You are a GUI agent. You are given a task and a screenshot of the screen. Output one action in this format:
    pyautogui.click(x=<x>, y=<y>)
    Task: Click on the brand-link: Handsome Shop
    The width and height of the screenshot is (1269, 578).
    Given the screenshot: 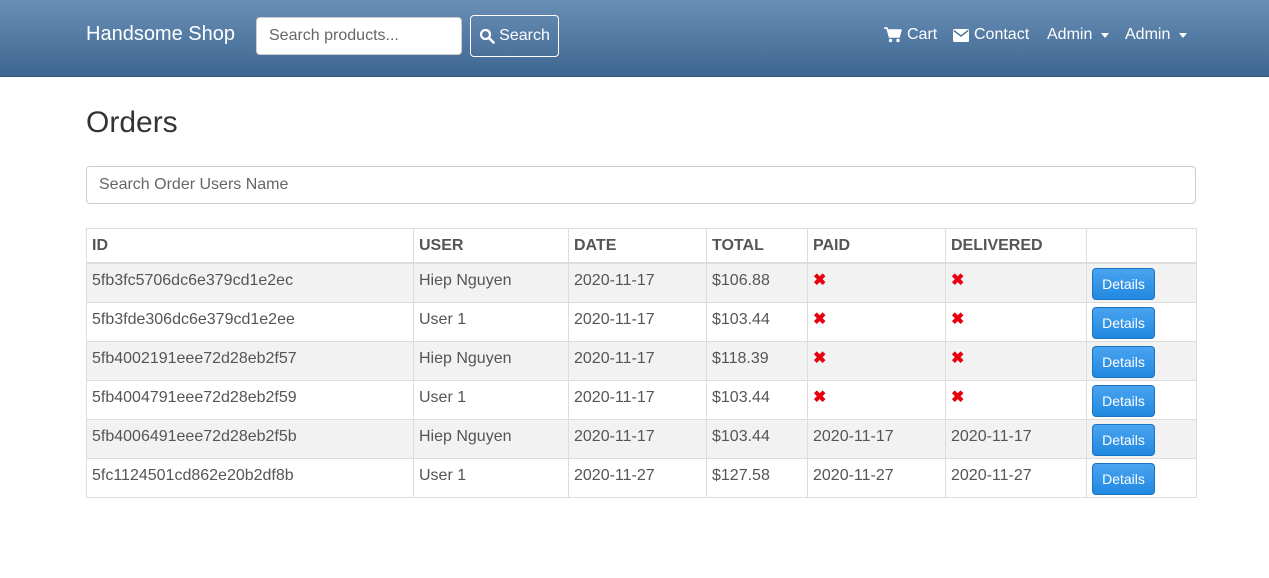 What is the action you would take?
    pyautogui.click(x=160, y=34)
    